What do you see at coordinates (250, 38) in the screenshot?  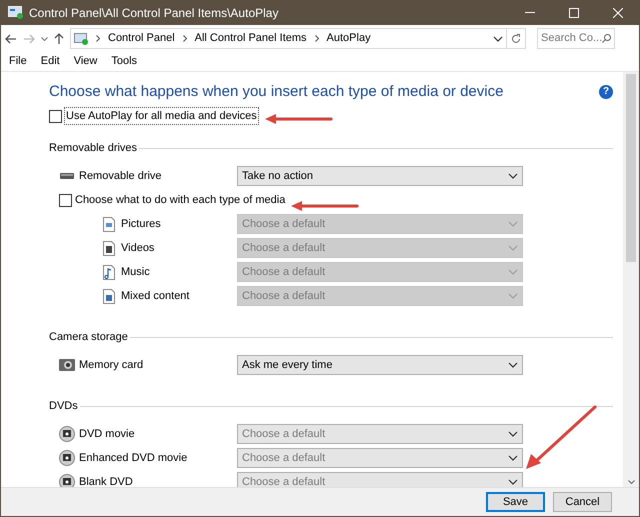 I see `breadcrumb-item: All Control Panel Items` at bounding box center [250, 38].